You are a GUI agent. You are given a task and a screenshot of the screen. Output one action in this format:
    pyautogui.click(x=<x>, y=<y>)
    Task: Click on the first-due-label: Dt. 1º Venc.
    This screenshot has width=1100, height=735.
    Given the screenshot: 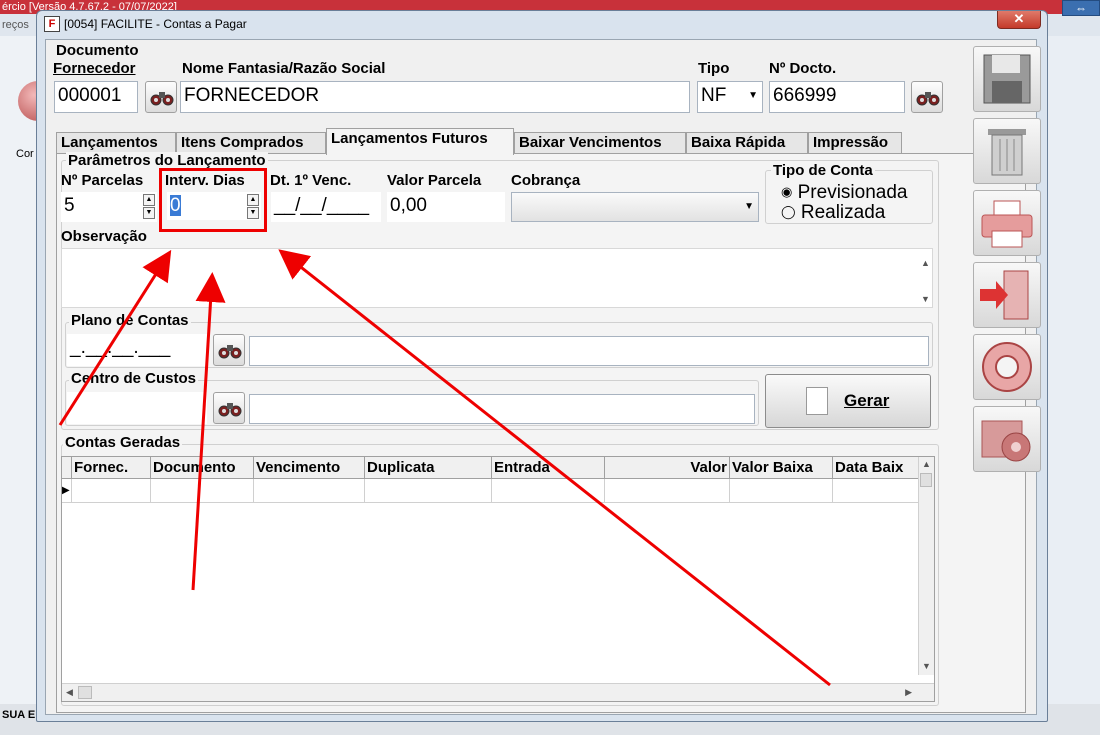 What is the action you would take?
    pyautogui.click(x=311, y=180)
    